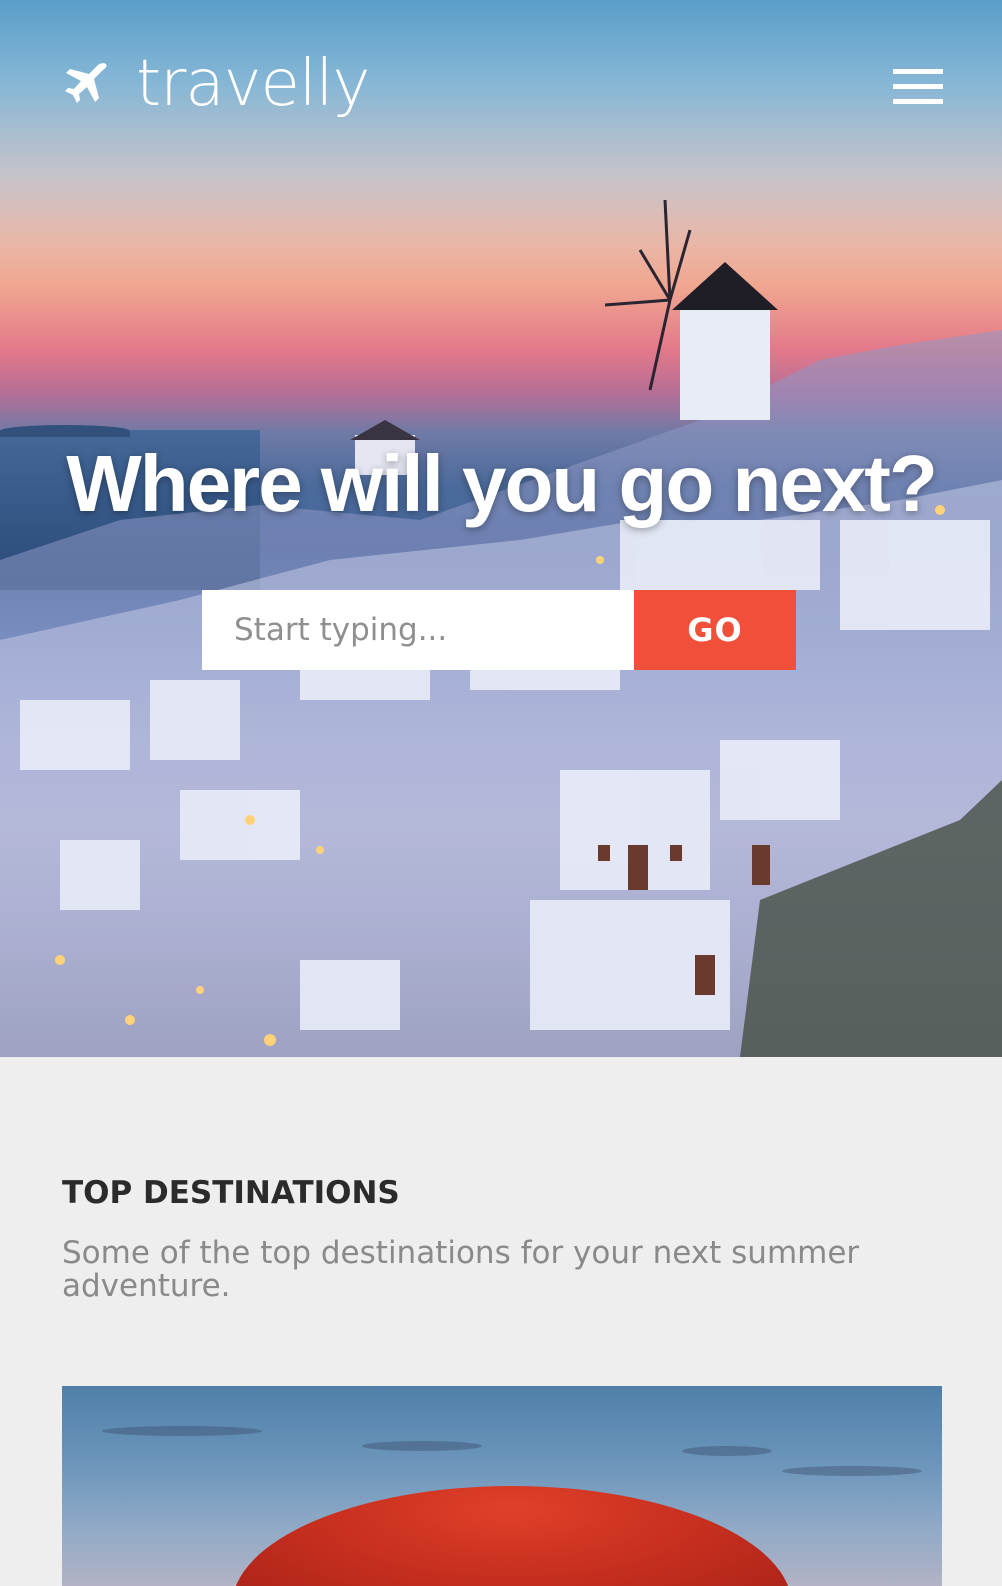 The image size is (1002, 1586). What do you see at coordinates (502, 1486) in the screenshot?
I see `destination-card` at bounding box center [502, 1486].